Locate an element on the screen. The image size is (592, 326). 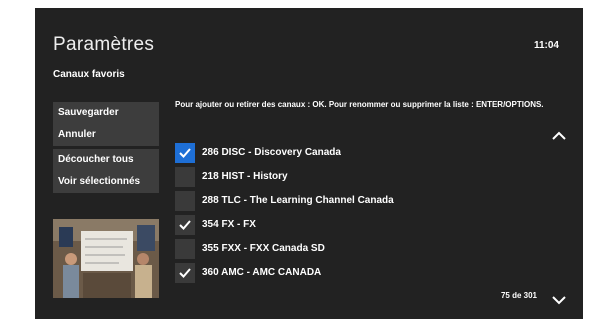
video-preview-image is located at coordinates (106, 258).